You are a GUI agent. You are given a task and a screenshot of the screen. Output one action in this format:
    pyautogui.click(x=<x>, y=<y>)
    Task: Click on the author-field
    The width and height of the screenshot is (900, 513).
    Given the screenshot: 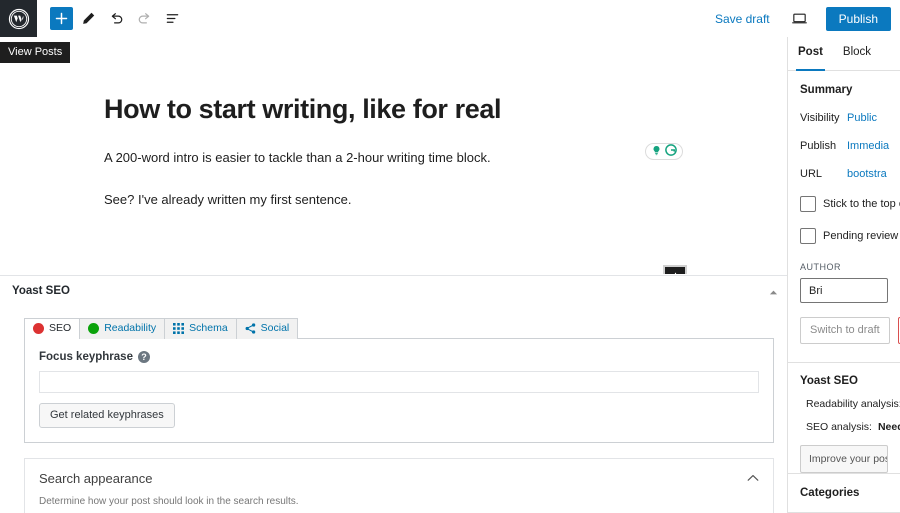 What is the action you would take?
    pyautogui.click(x=844, y=290)
    